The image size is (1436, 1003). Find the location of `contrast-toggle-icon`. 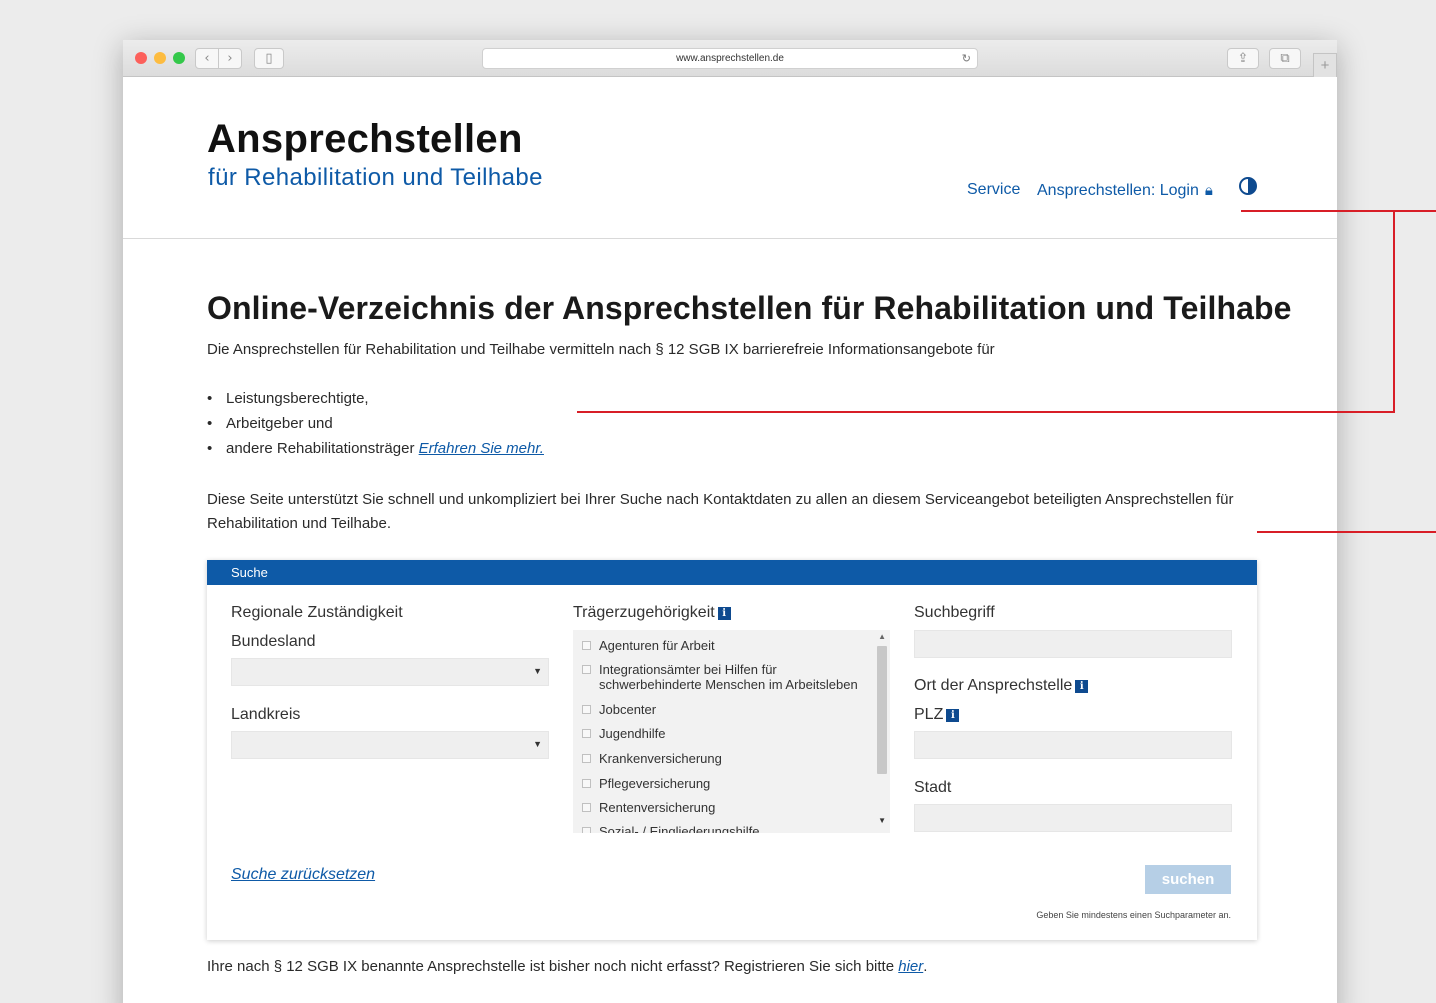

contrast-toggle-icon is located at coordinates (1248, 186).